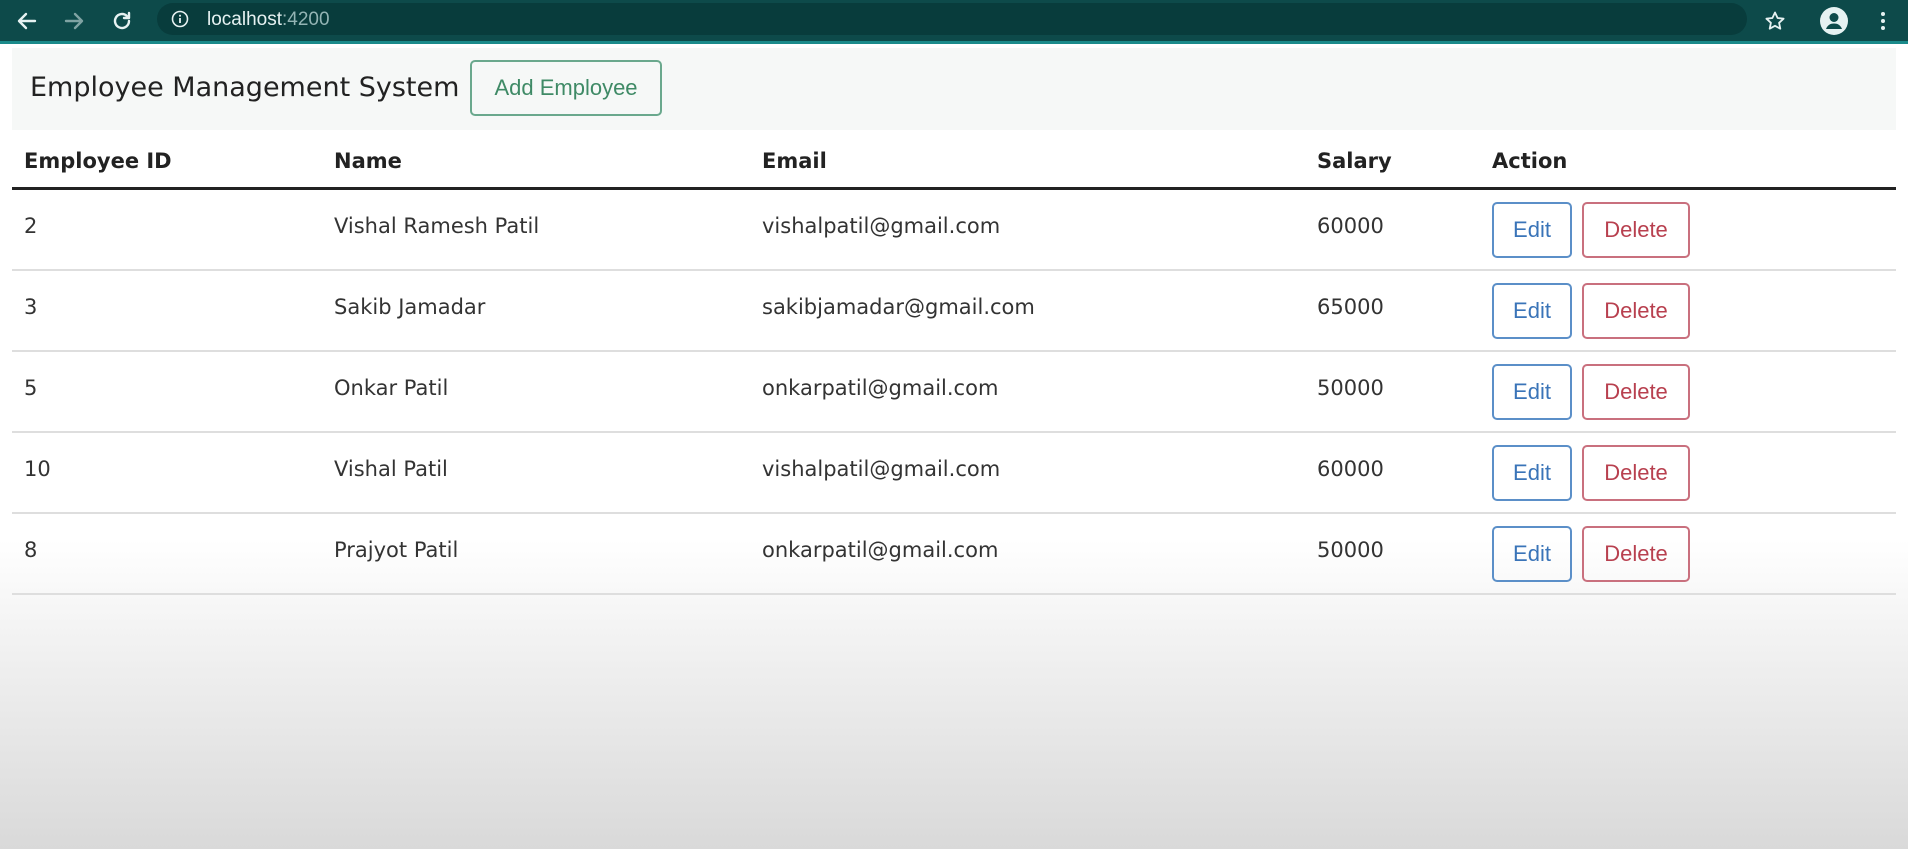 The height and width of the screenshot is (849, 1908). I want to click on reload-icon, so click(122, 21).